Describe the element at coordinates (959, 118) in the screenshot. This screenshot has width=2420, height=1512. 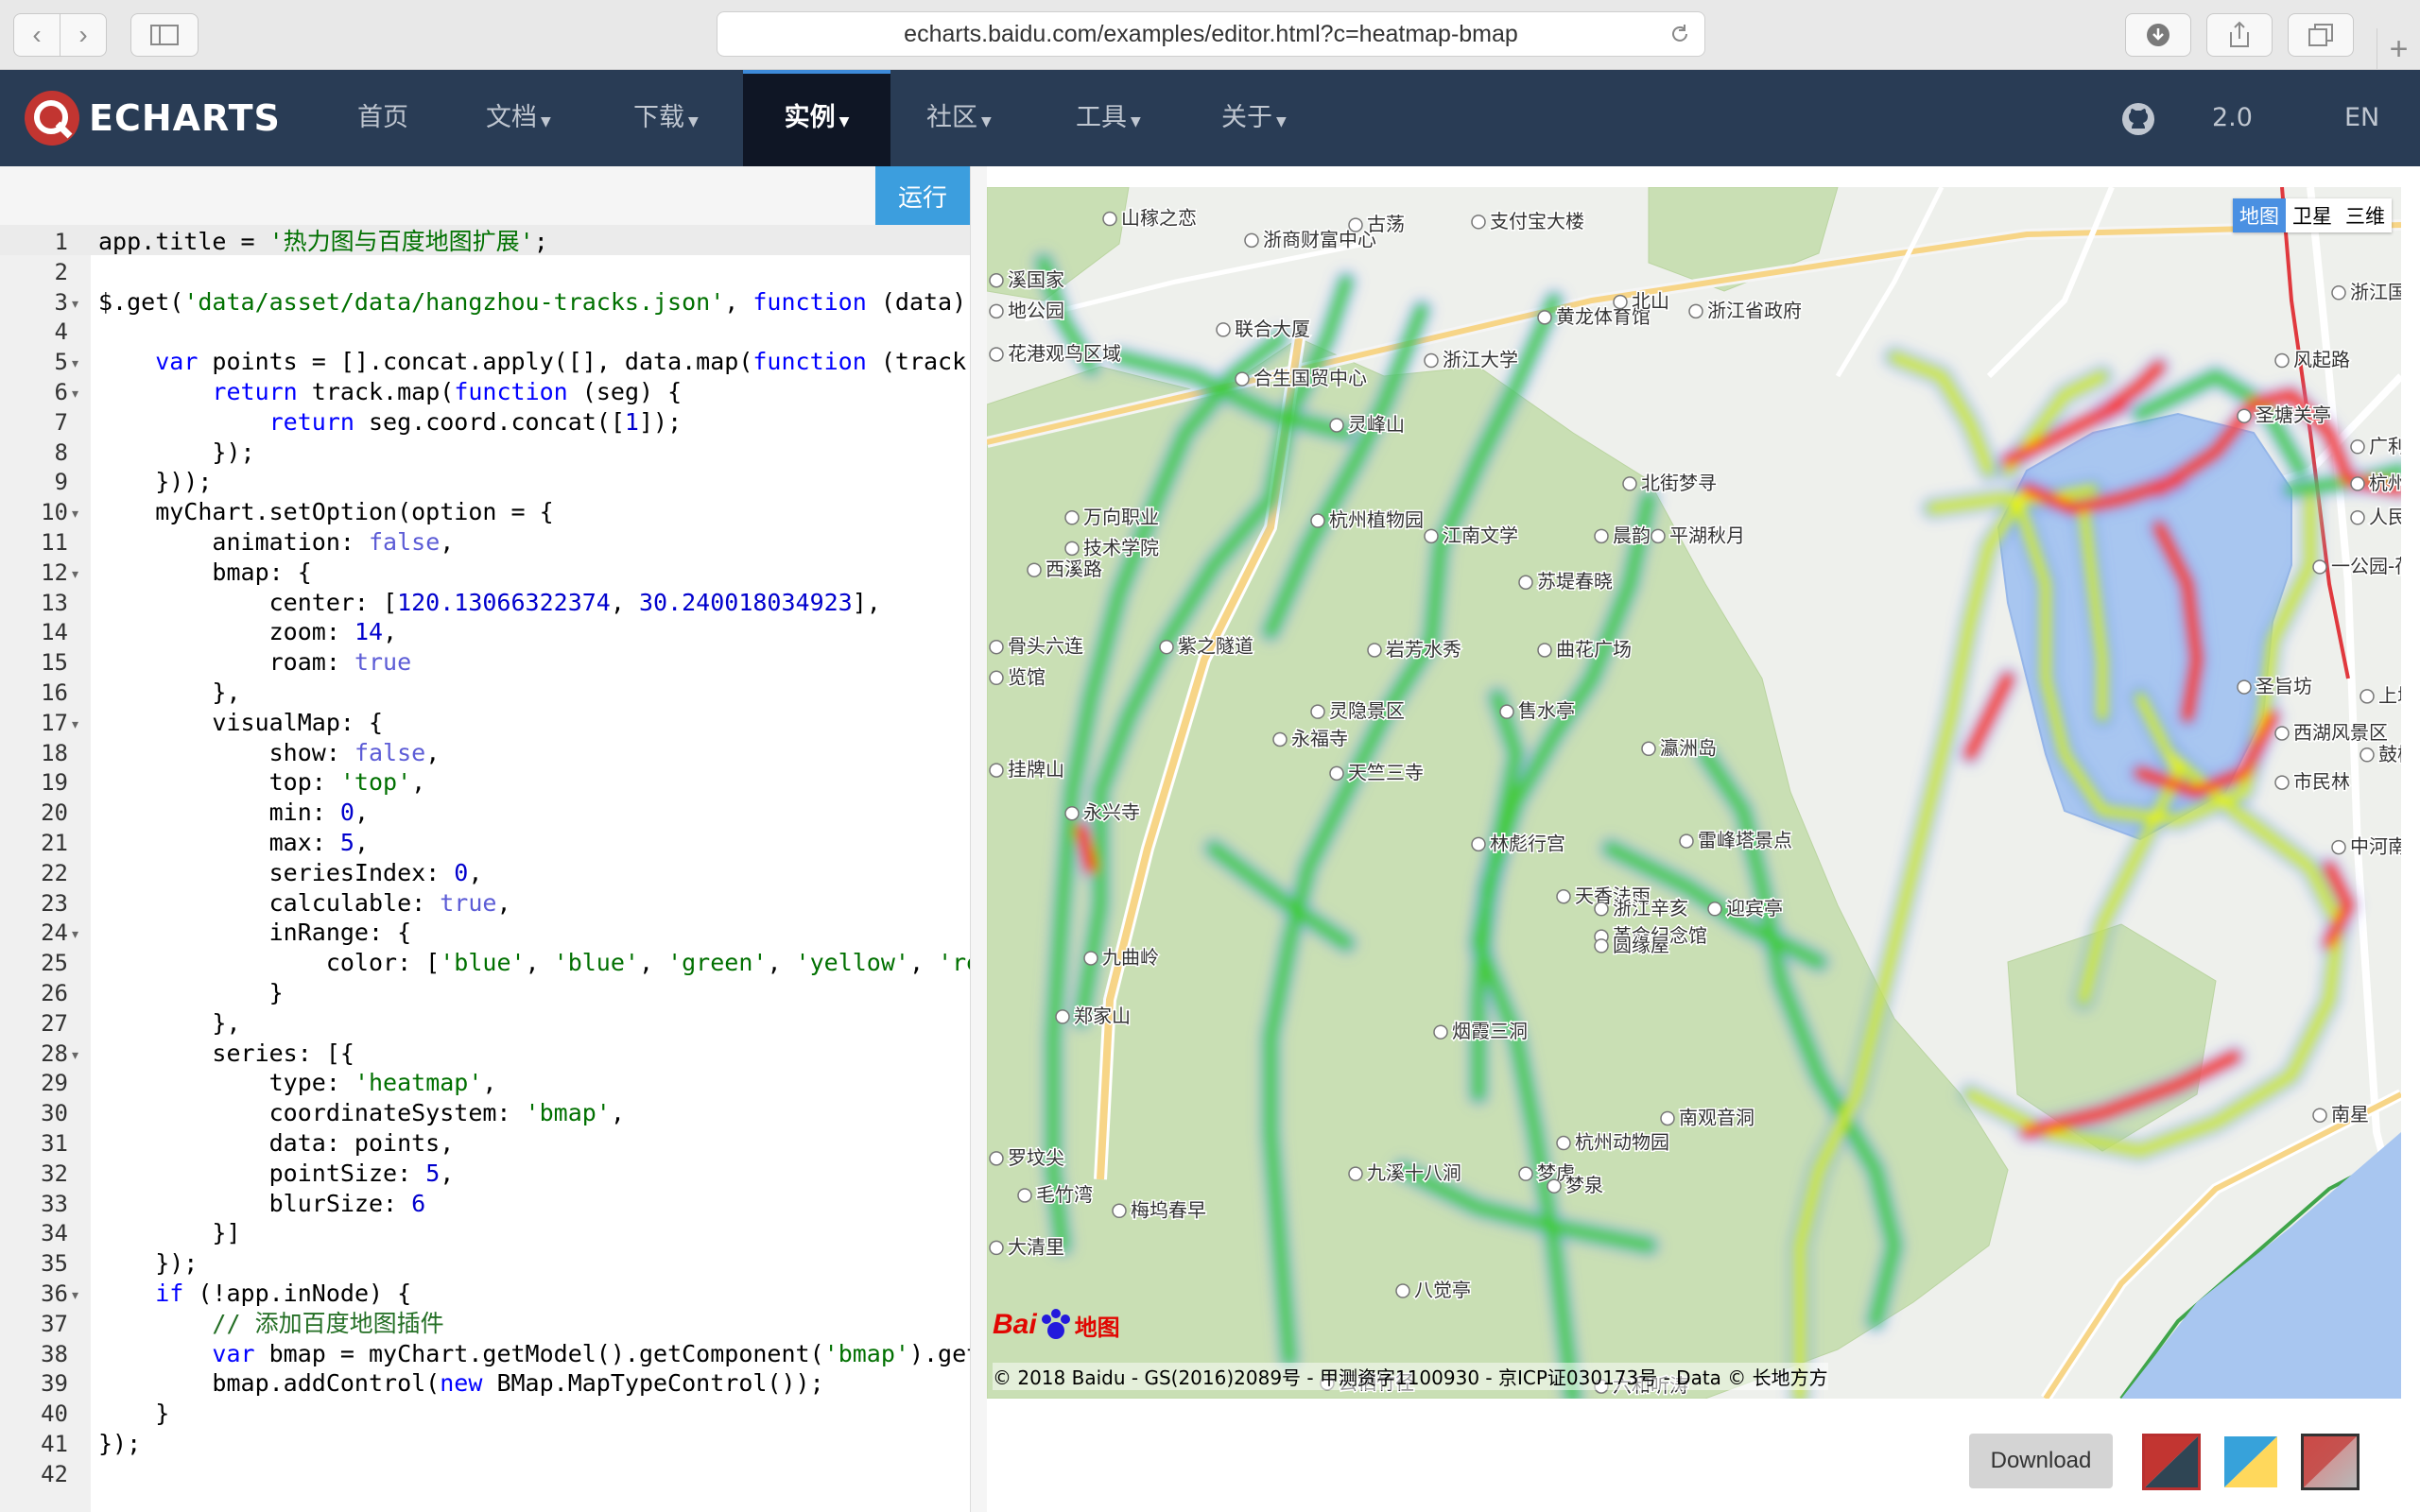
I see `nav-community: 社区 ▼` at that location.